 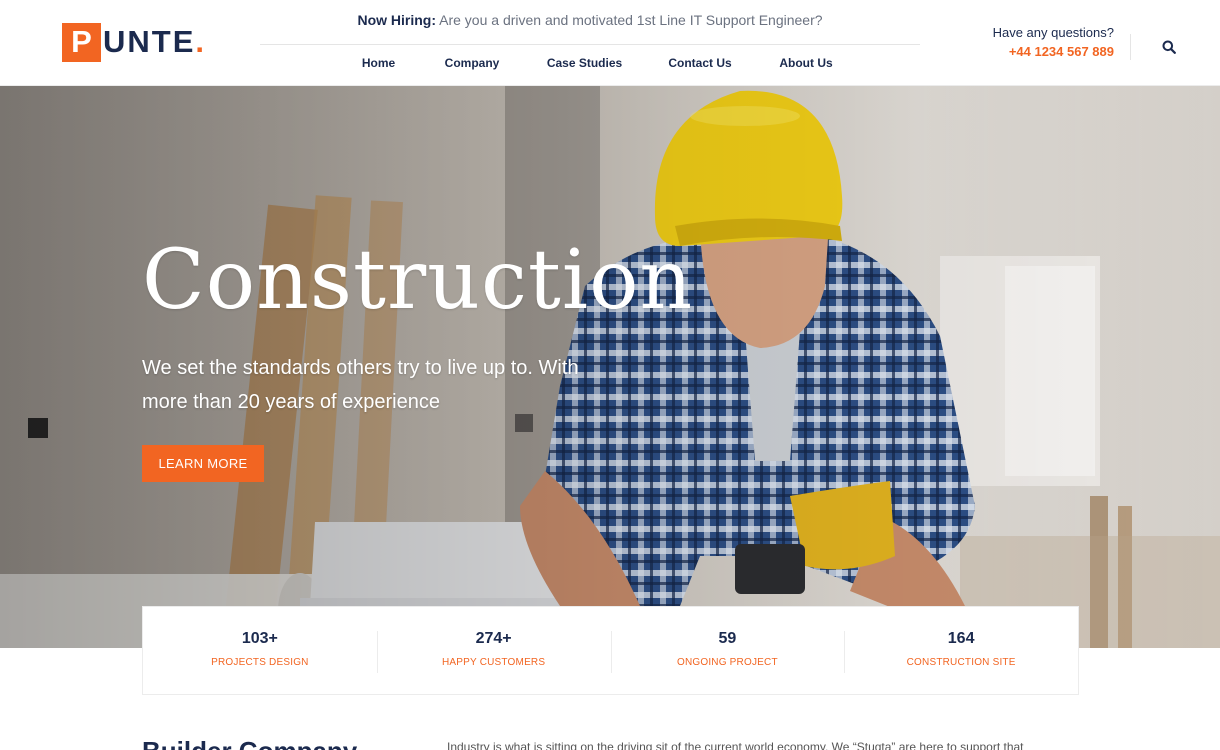 What do you see at coordinates (493, 638) in the screenshot?
I see `stat-value: 274+` at bounding box center [493, 638].